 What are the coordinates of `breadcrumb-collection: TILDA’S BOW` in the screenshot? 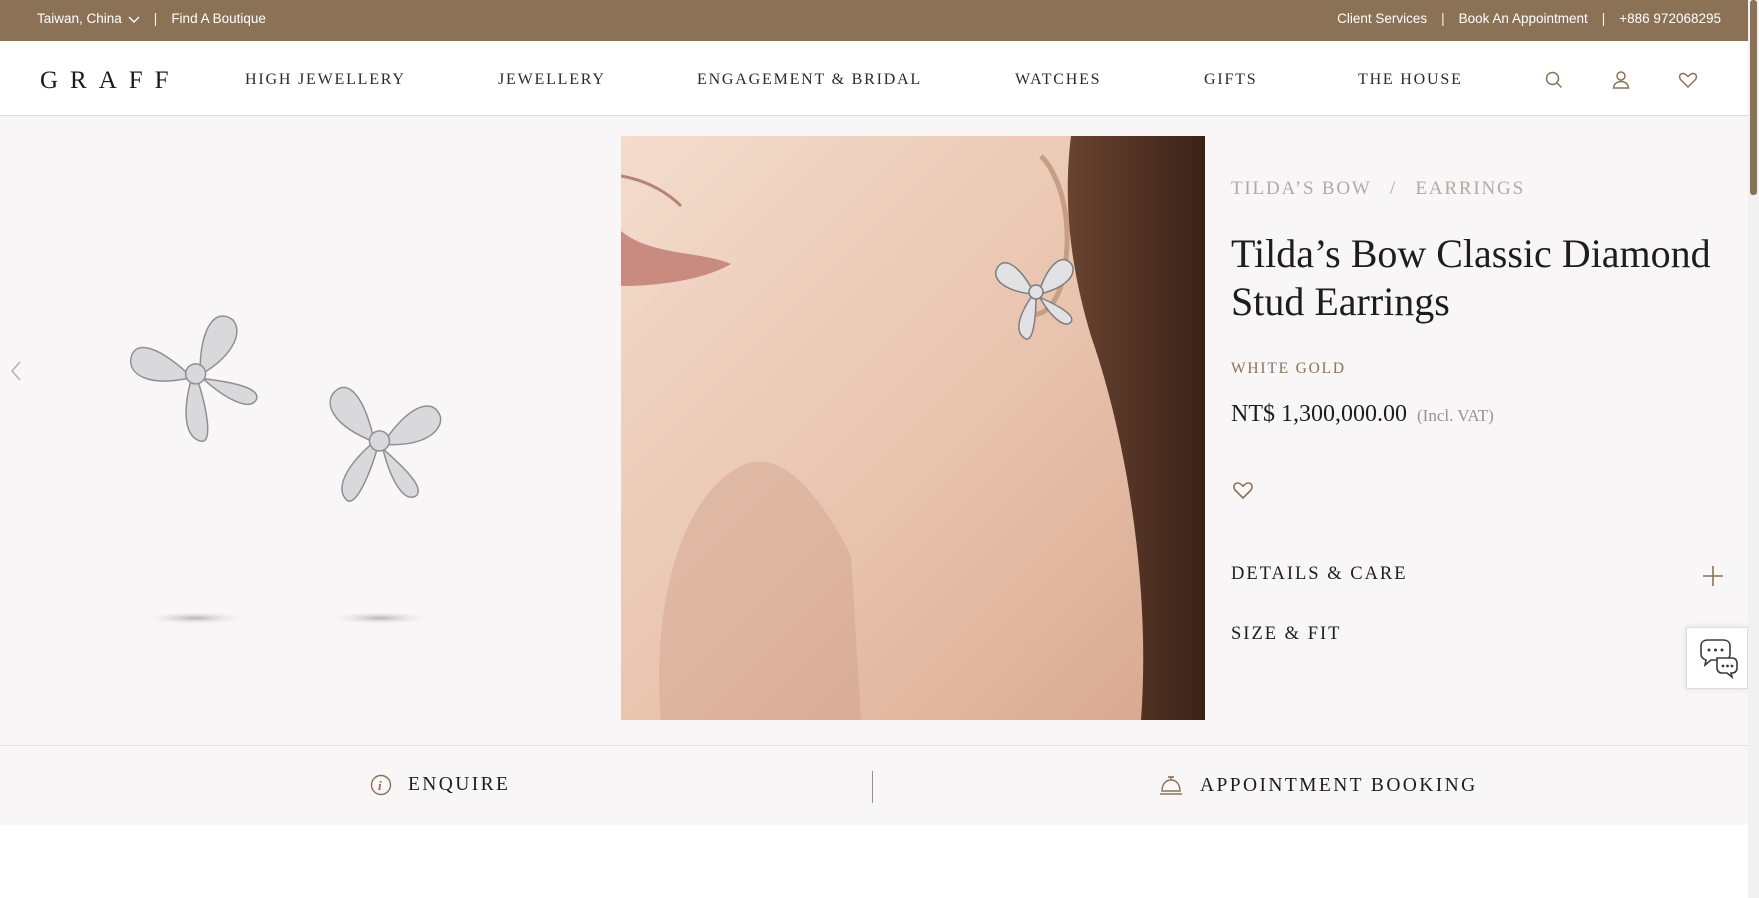 It's located at (1301, 188).